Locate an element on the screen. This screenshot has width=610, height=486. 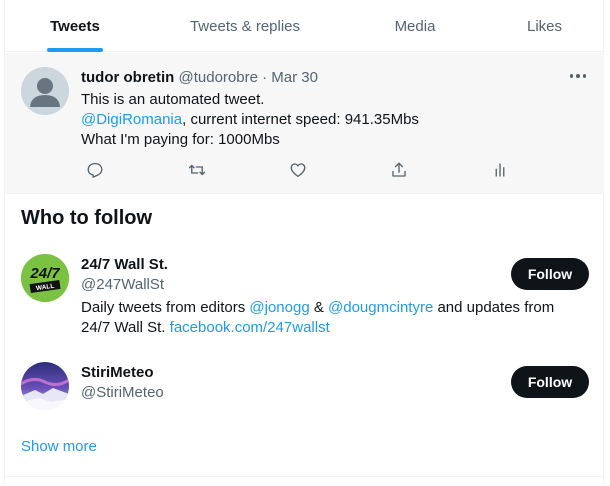
like-icon is located at coordinates (298, 170).